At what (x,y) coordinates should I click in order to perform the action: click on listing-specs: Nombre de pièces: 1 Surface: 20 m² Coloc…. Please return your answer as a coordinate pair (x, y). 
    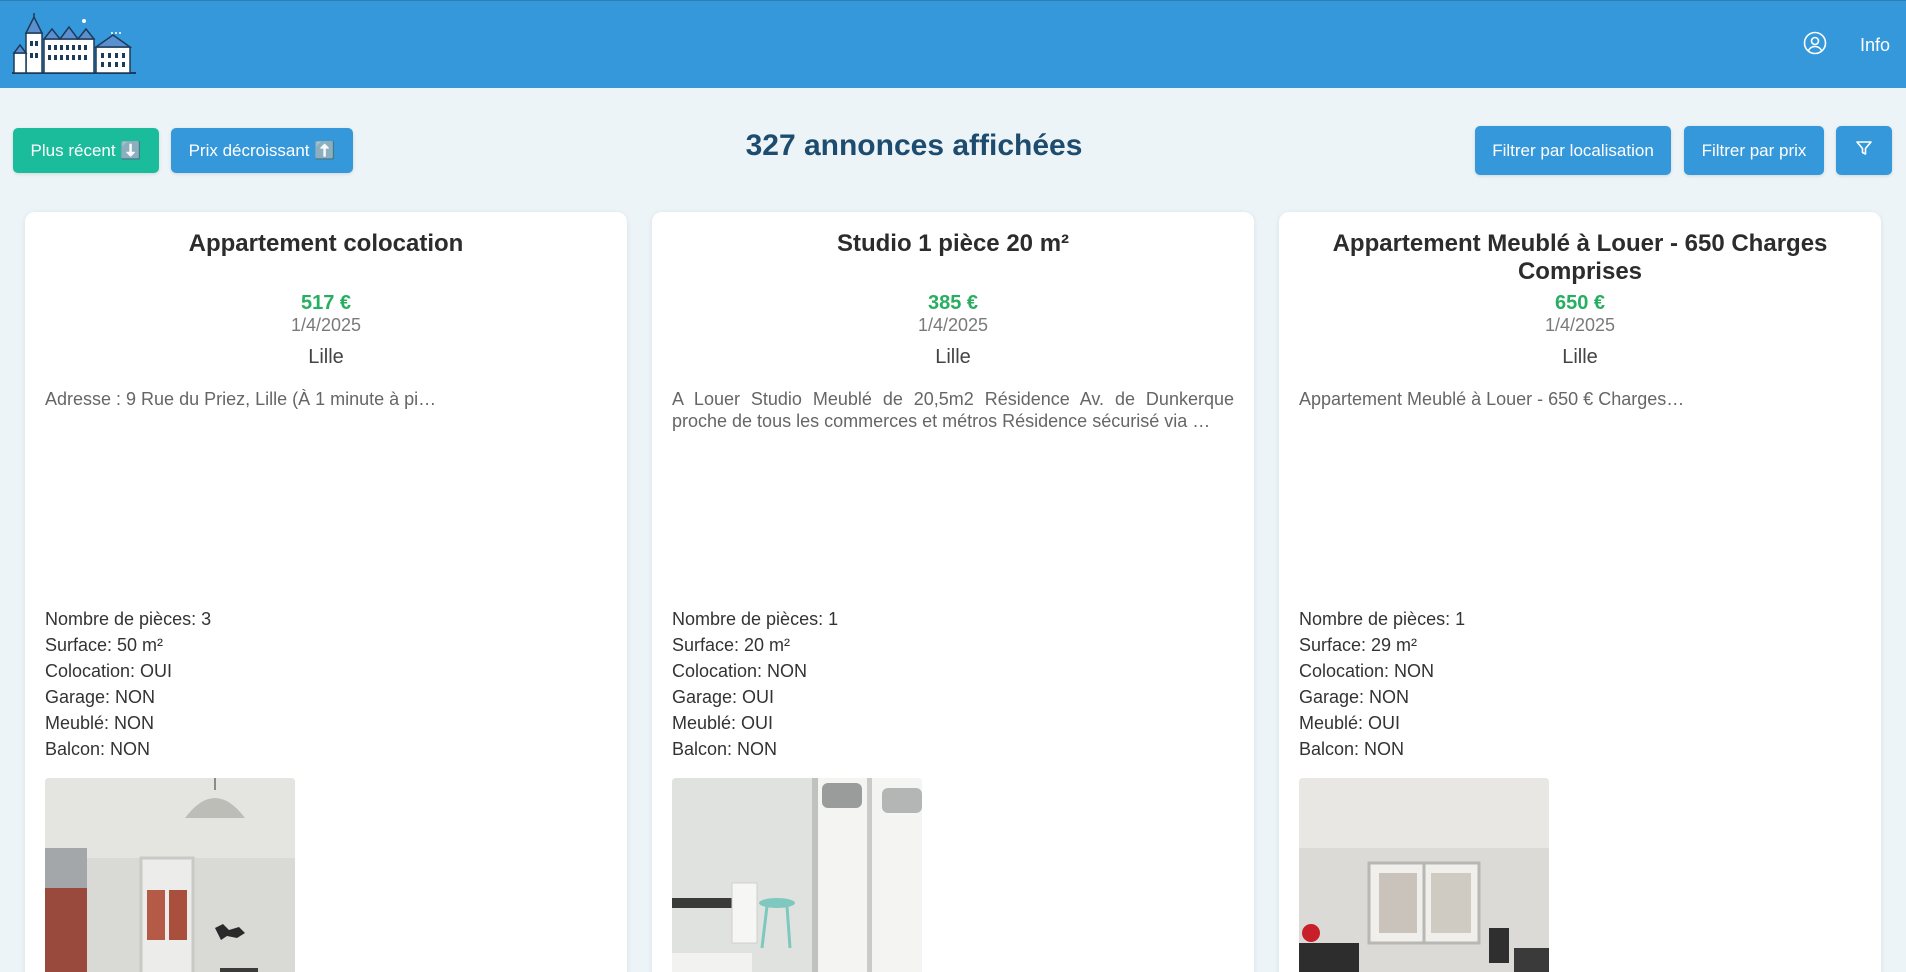
    Looking at the image, I should click on (953, 684).